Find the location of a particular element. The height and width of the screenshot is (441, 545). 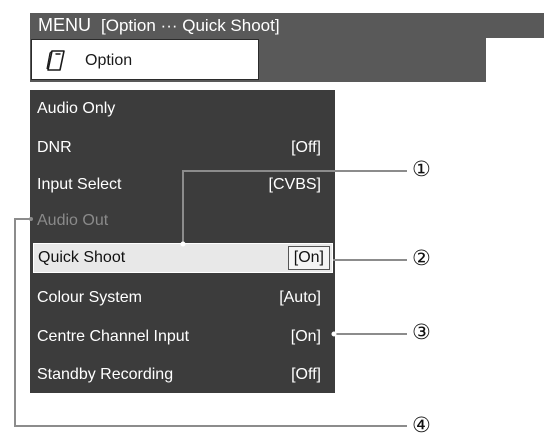

callout-number-4: ④ is located at coordinates (421, 425).